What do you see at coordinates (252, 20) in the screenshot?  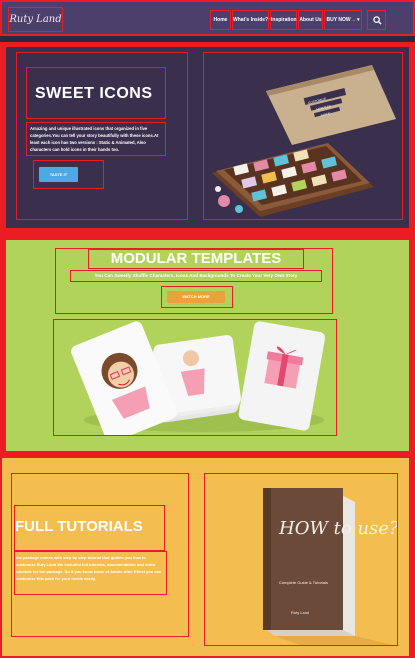 I see `nav-whats-inside: What's Inside? ▾` at bounding box center [252, 20].